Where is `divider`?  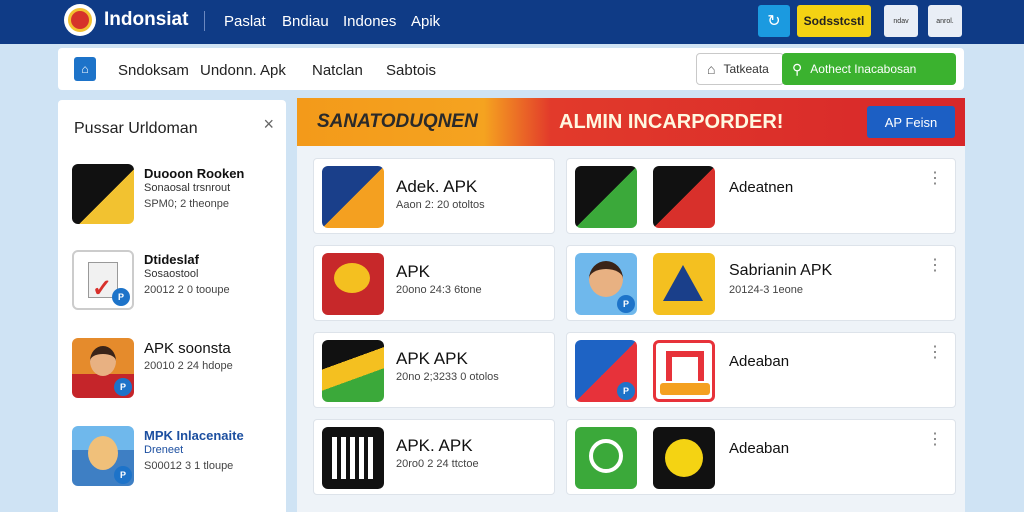
divider is located at coordinates (204, 21).